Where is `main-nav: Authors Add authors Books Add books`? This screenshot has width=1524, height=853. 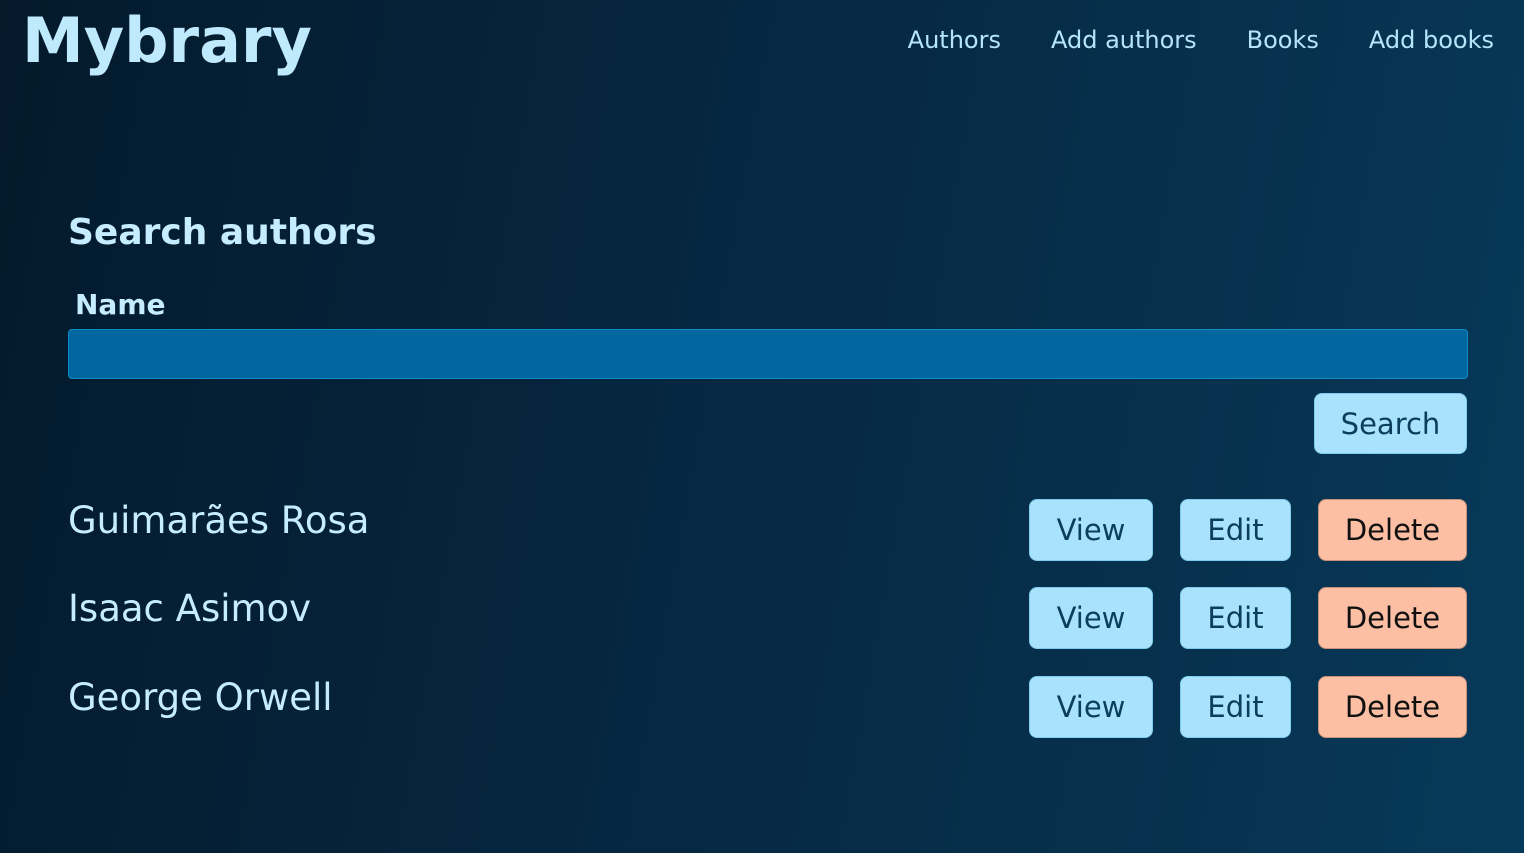 main-nav: Authors Add authors Books Add books is located at coordinates (1176, 40).